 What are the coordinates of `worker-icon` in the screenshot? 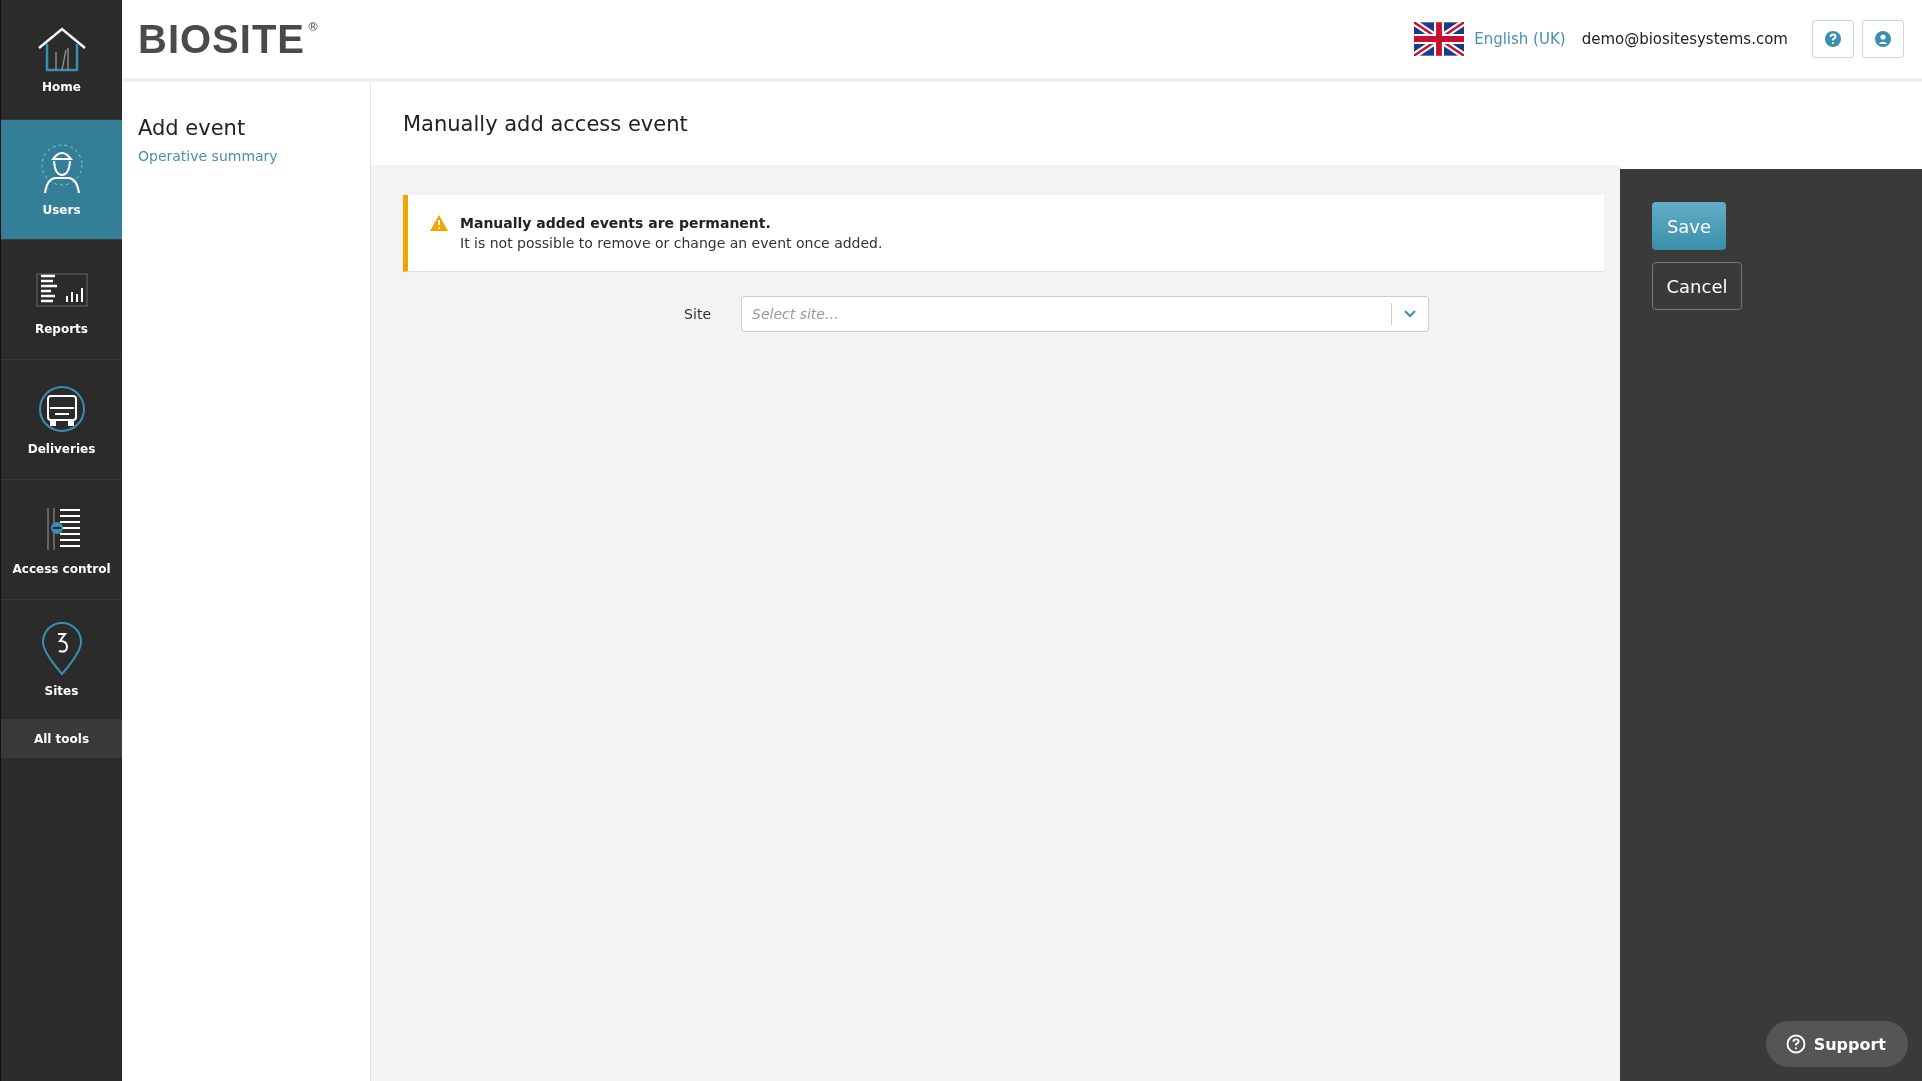 It's located at (61, 168).